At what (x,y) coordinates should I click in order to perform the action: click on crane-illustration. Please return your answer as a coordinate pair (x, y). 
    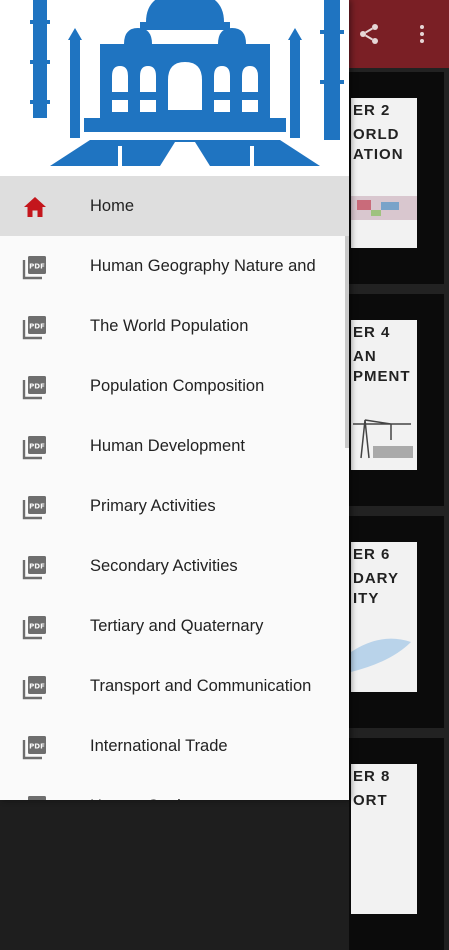
    Looking at the image, I should click on (383, 439).